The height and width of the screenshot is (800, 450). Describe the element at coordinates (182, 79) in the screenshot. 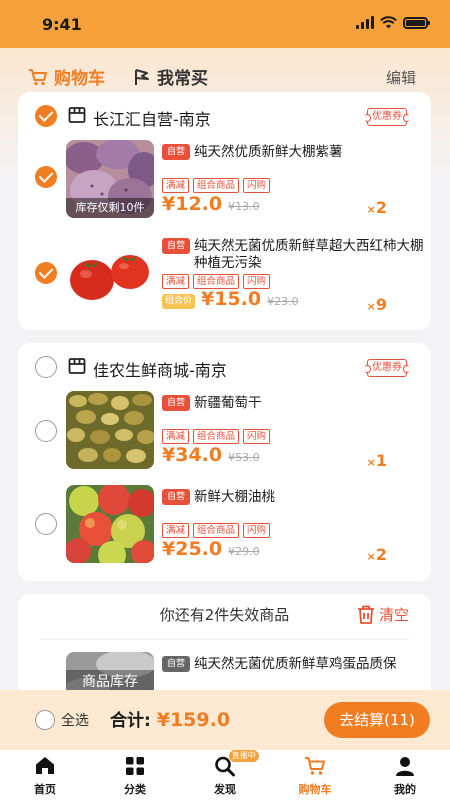

I see `tab-frequent-label: 我常买` at that location.